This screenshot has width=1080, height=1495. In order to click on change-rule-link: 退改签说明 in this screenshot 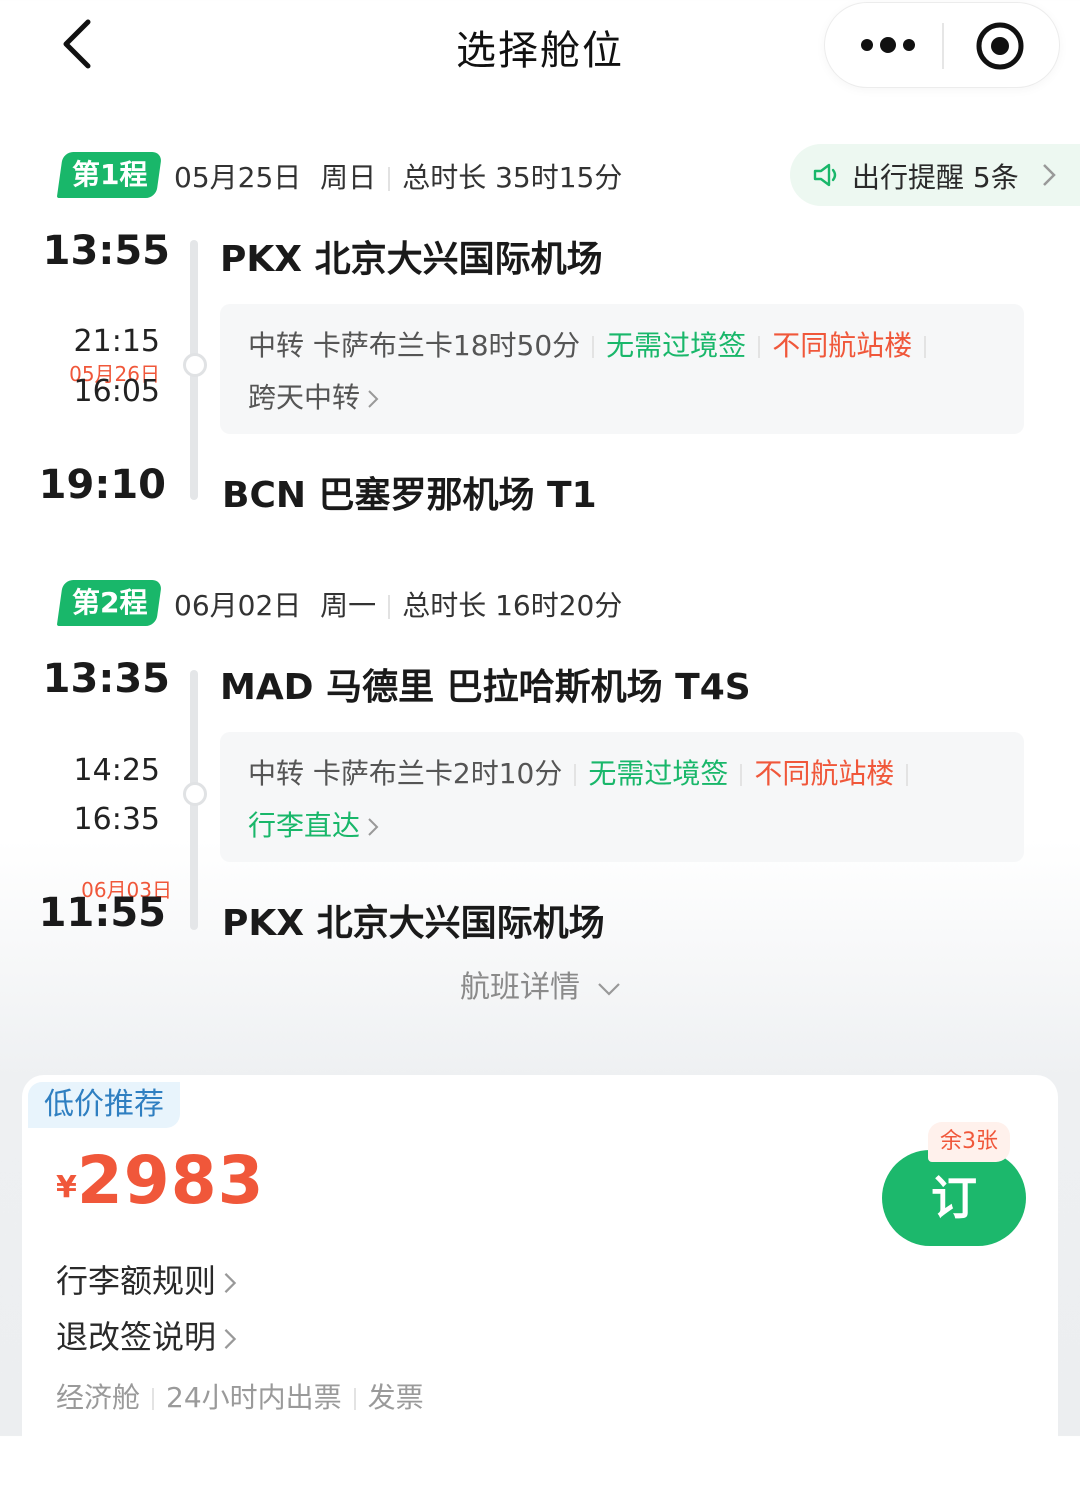, I will do `click(147, 1335)`.